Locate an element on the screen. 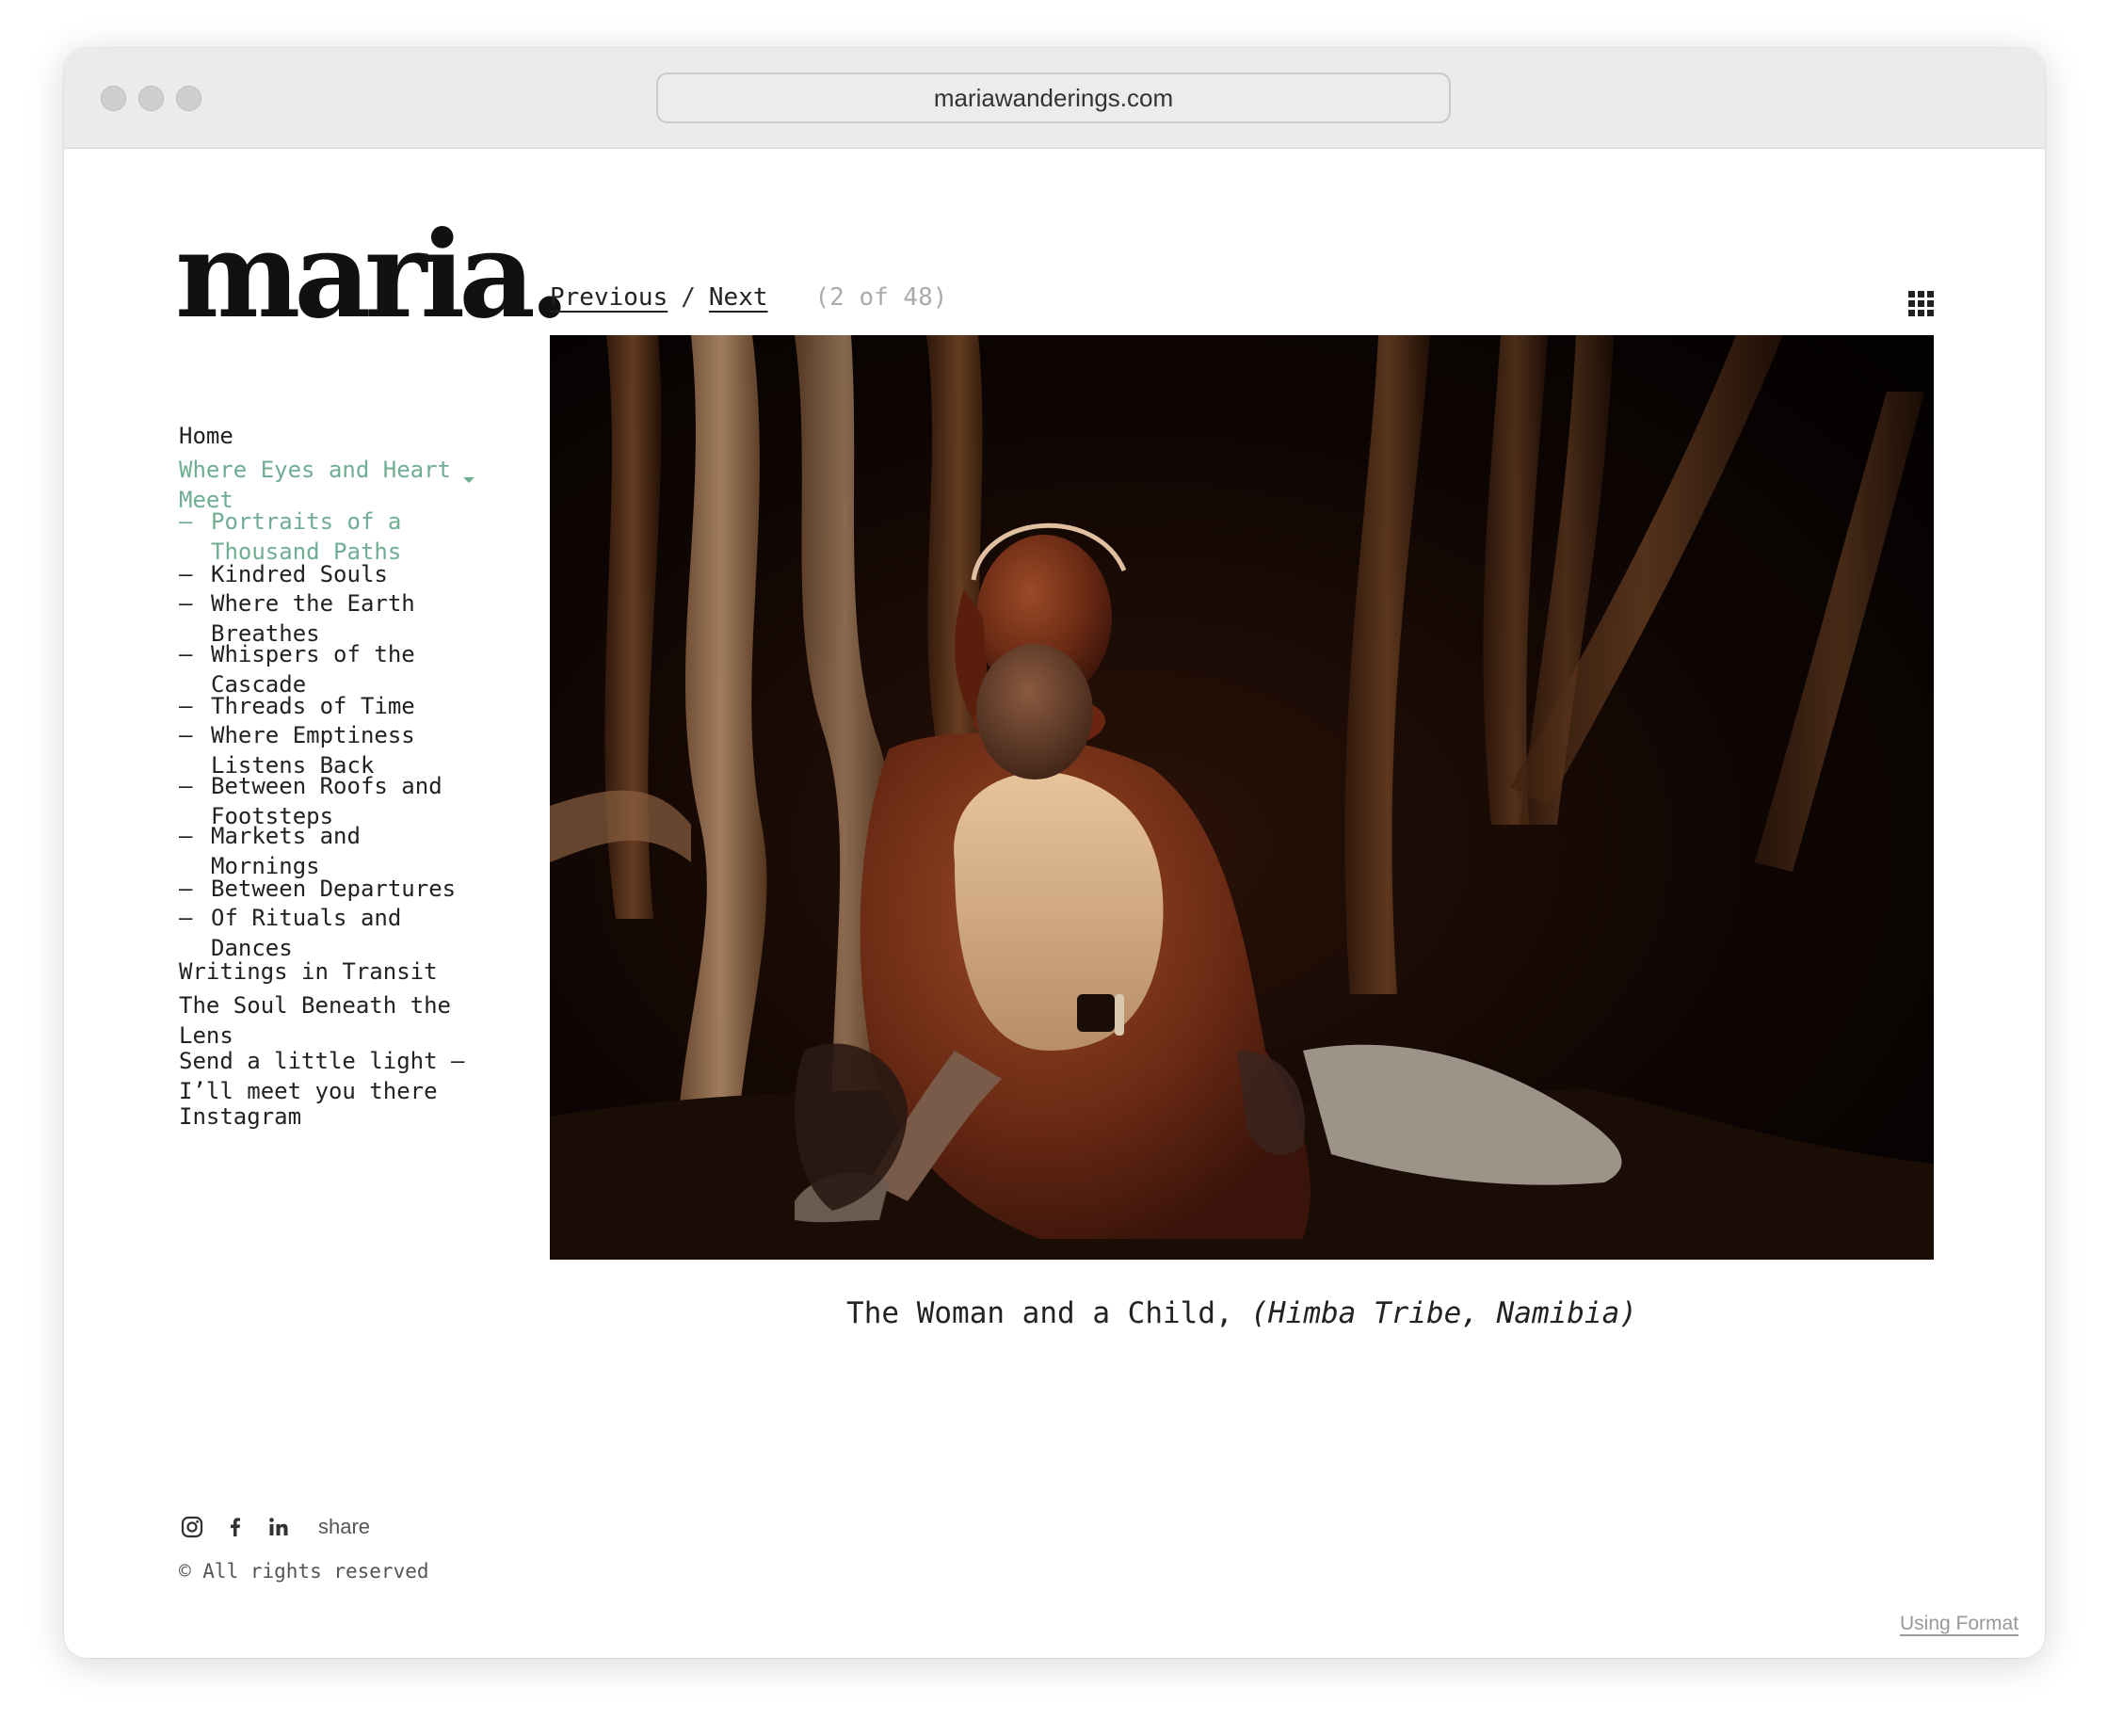  window-maximize-button is located at coordinates (188, 99).